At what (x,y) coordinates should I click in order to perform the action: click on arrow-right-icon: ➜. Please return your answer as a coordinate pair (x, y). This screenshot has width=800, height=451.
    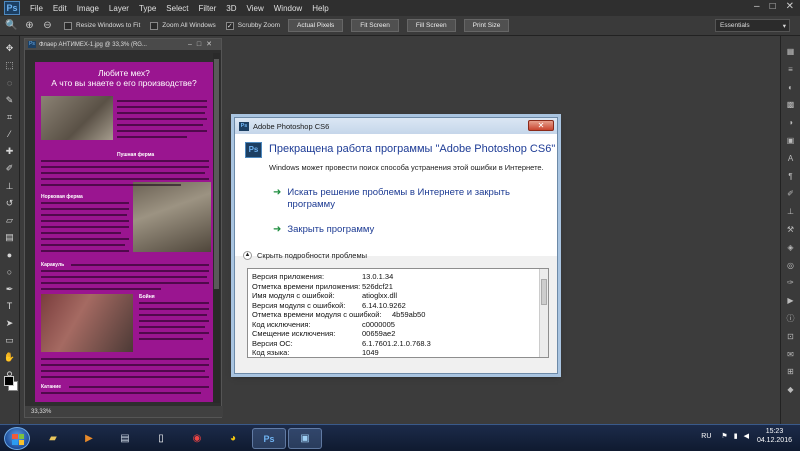
    Looking at the image, I should click on (277, 229).